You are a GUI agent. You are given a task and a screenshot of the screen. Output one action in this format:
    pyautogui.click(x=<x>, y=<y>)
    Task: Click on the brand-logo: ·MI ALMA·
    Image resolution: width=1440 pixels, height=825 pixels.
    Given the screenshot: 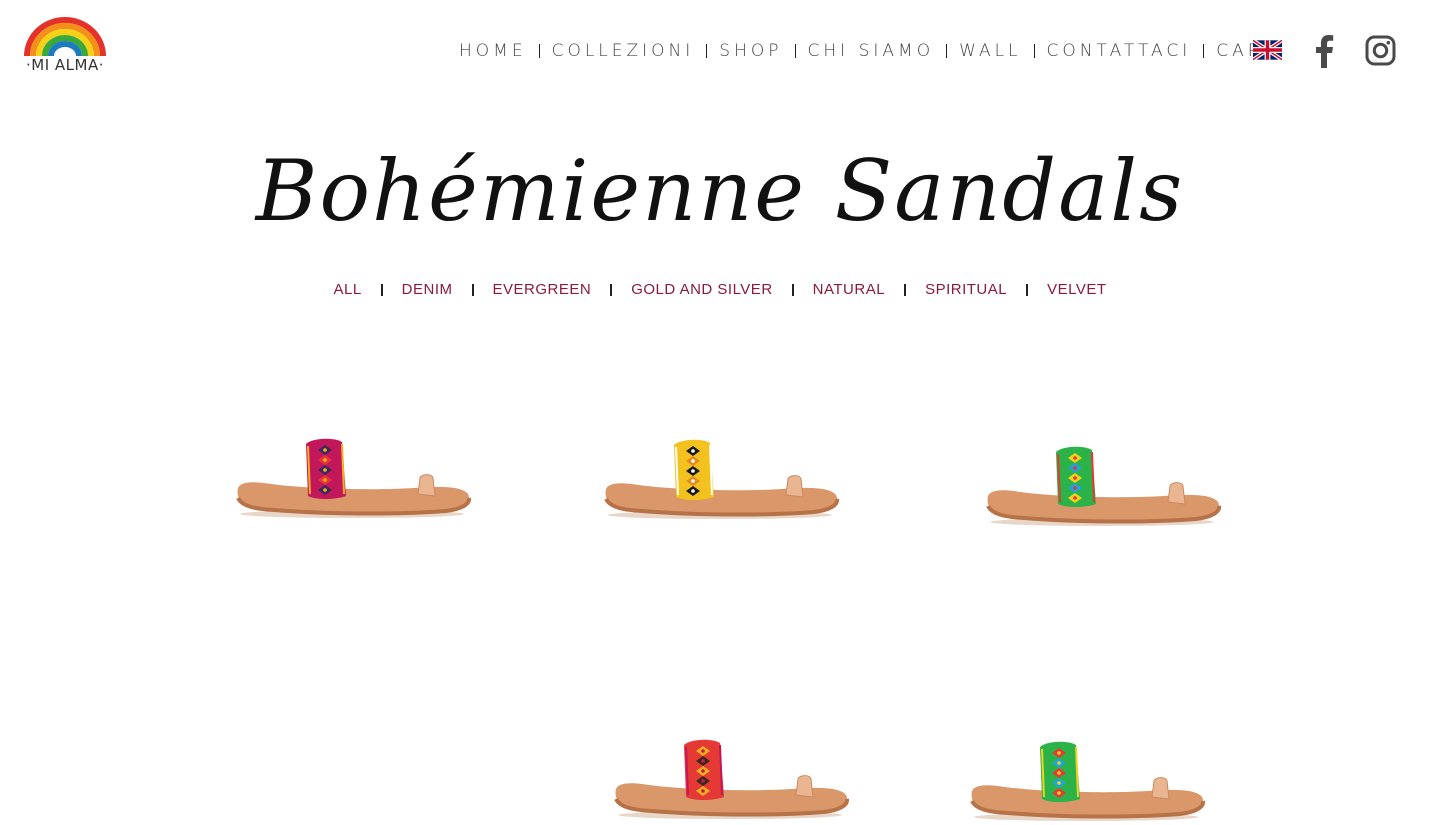 What is the action you would take?
    pyautogui.click(x=65, y=50)
    